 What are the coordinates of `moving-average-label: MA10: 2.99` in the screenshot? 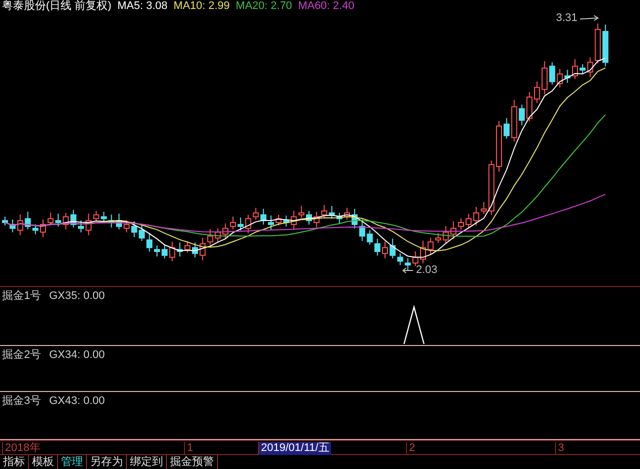 It's located at (202, 6).